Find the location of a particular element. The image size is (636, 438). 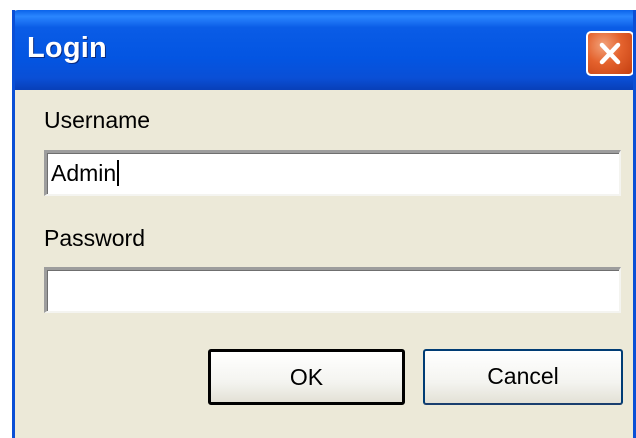

dialog-title: Login is located at coordinates (67, 48).